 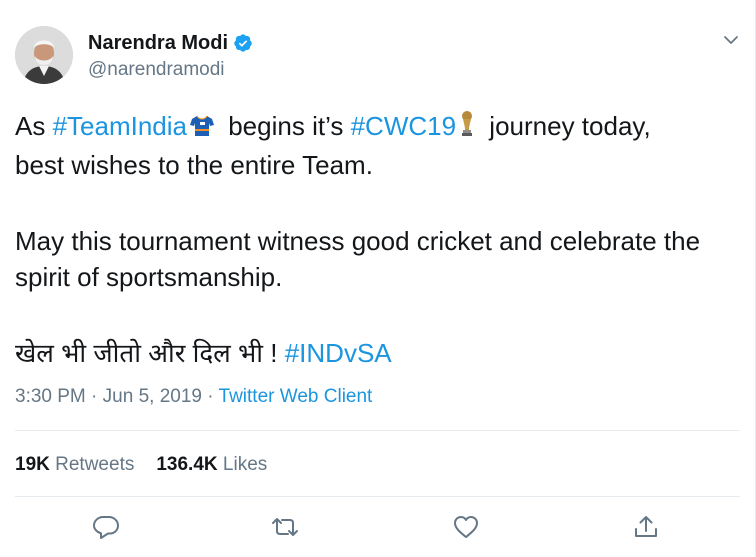 What do you see at coordinates (466, 527) in the screenshot?
I see `like-icon` at bounding box center [466, 527].